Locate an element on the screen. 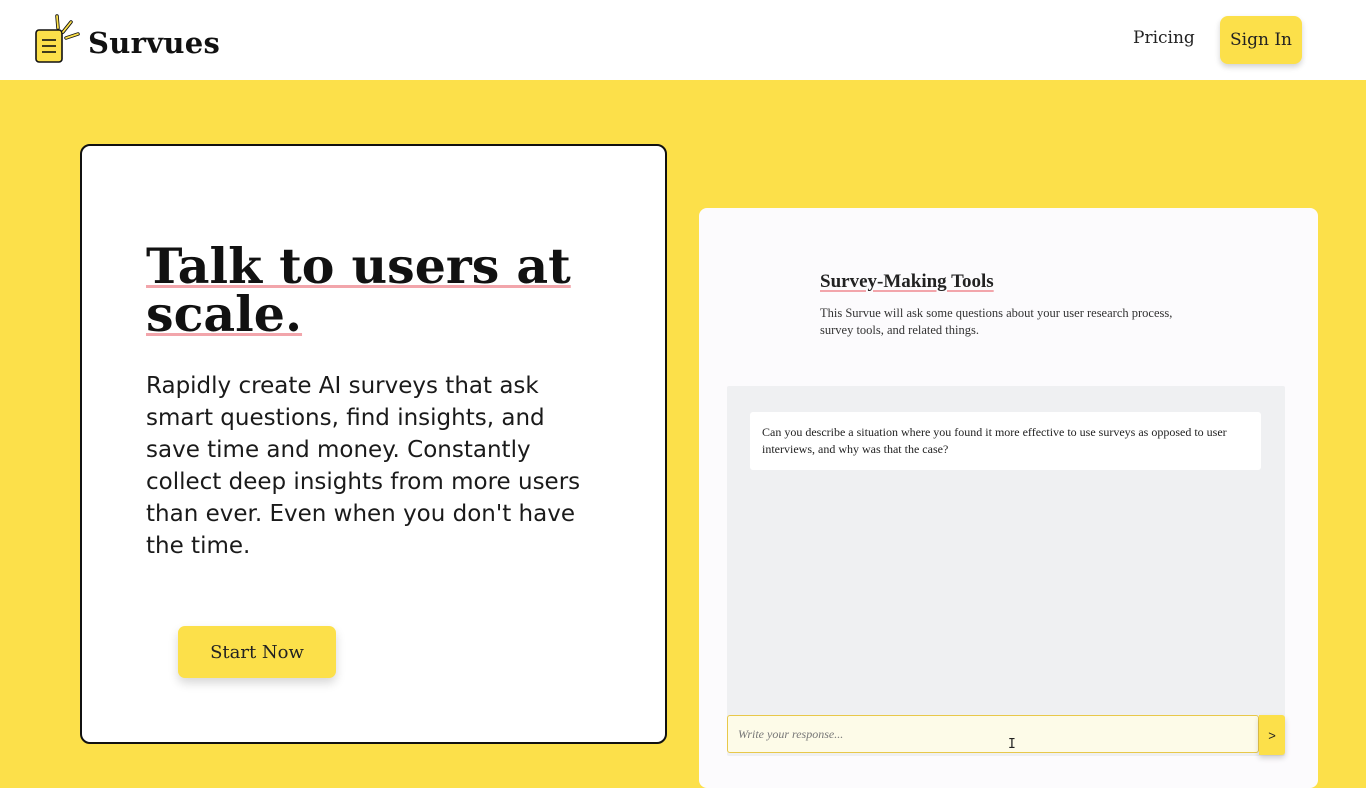 This screenshot has height=788, width=1366. send-button: > is located at coordinates (1272, 735).